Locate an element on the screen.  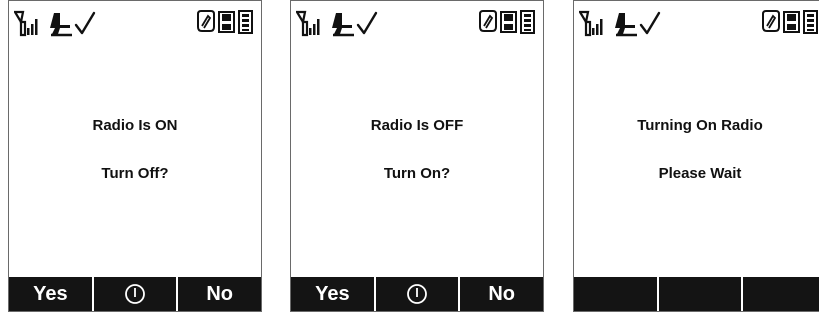
softkey-bar is located at coordinates (696, 294).